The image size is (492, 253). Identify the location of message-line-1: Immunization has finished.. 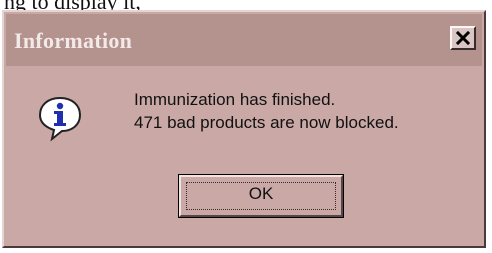
(235, 99).